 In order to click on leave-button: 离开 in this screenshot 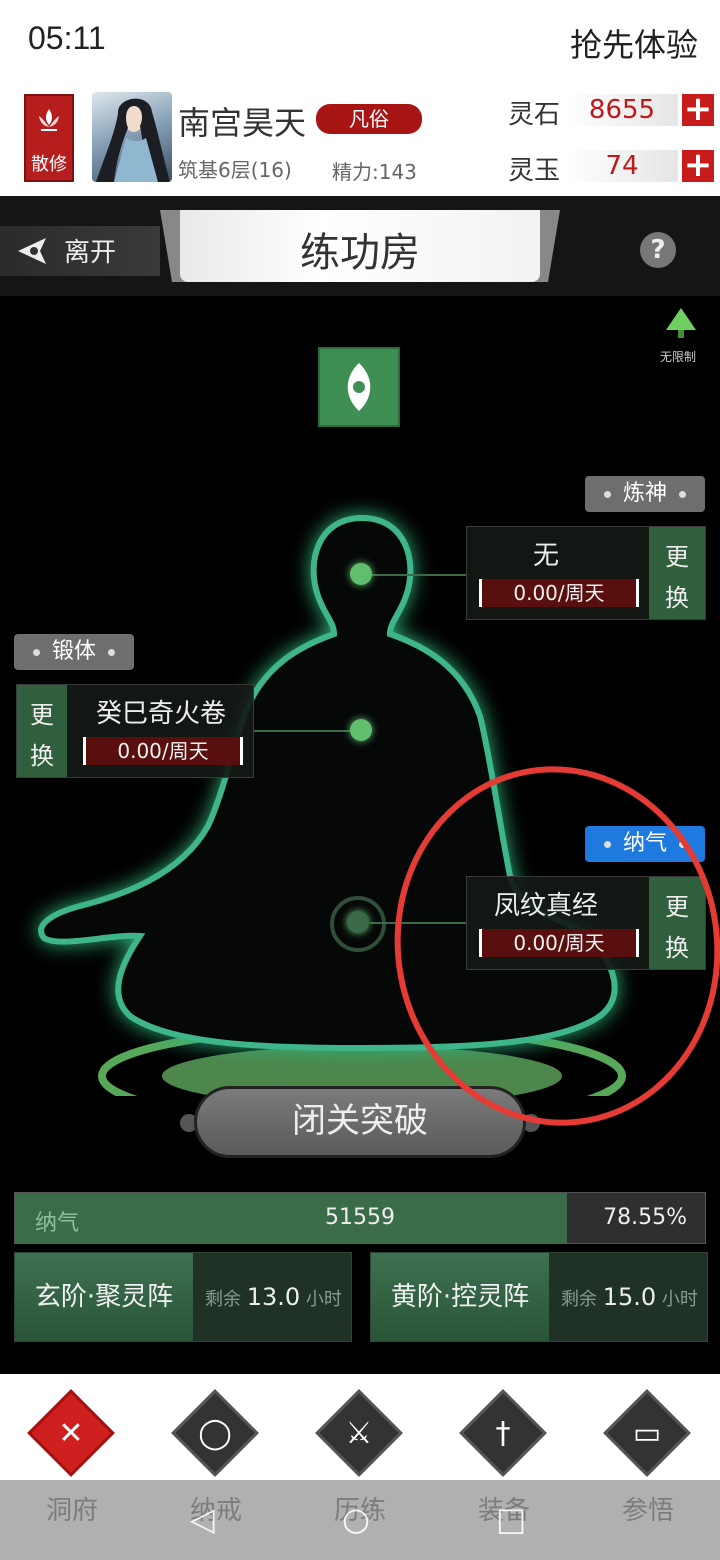, I will do `click(80, 251)`.